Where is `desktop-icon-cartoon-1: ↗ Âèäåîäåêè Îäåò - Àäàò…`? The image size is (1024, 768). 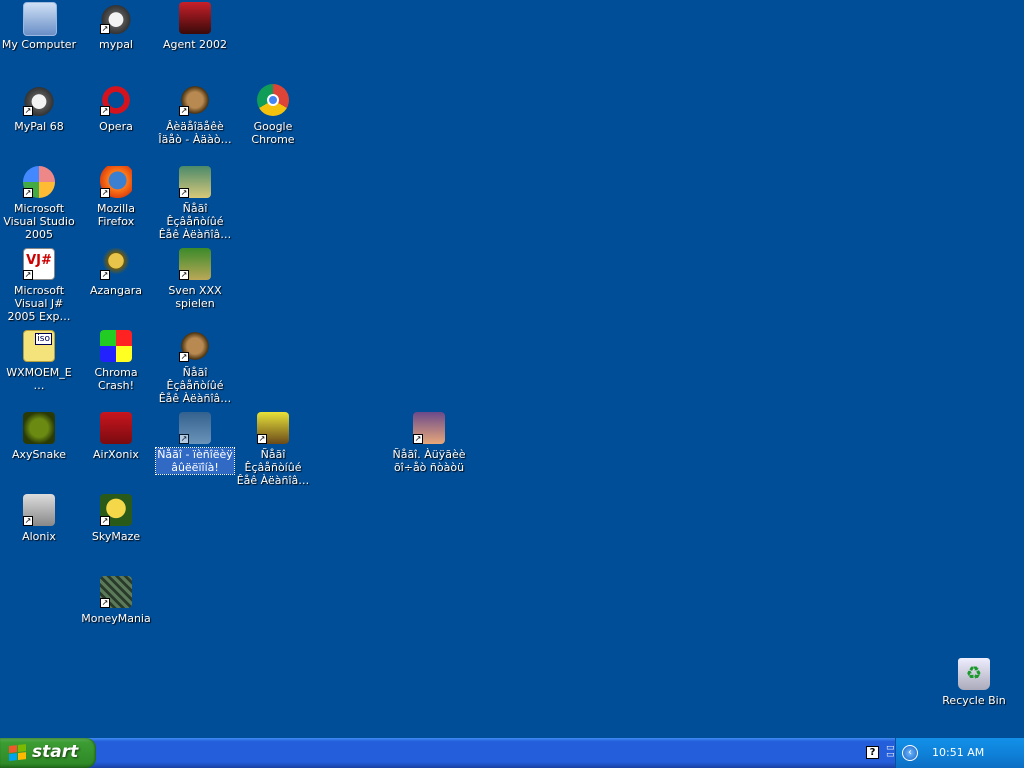 desktop-icon-cartoon-1: ↗ Âèäåîäåêè Îäåò - Àäàò… is located at coordinates (195, 115).